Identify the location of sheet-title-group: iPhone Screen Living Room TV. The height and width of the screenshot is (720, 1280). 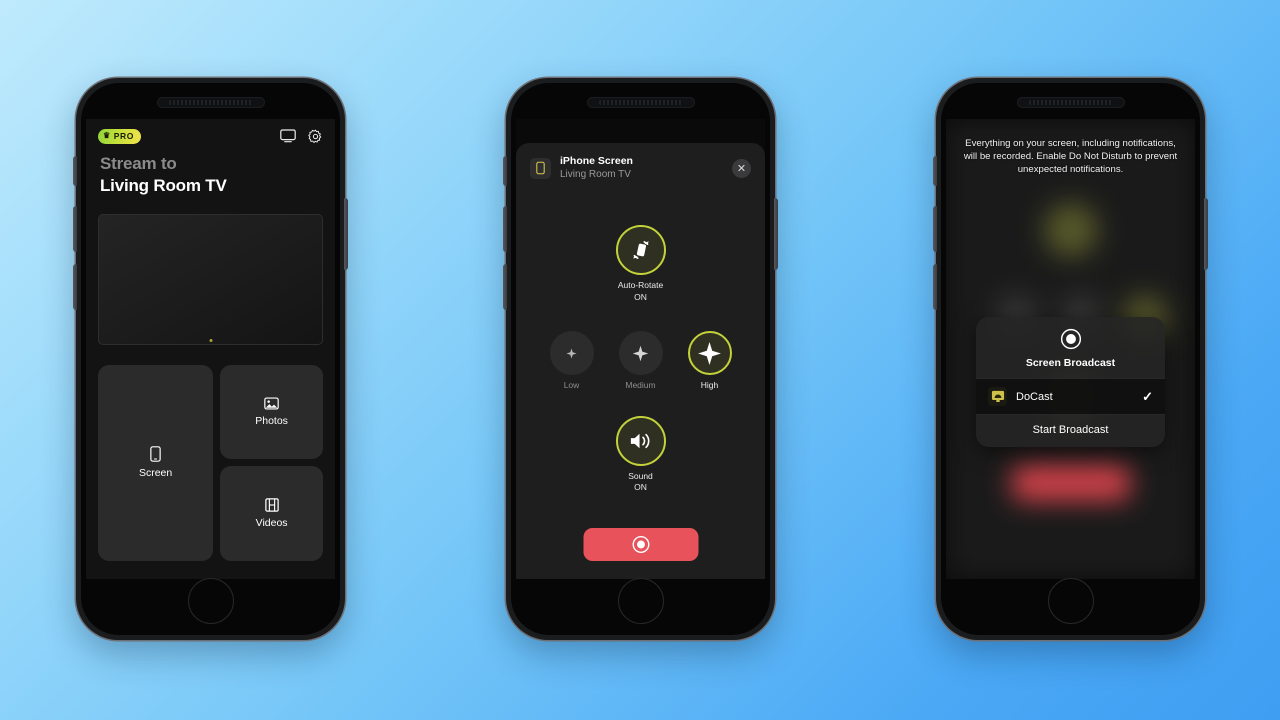
(641, 168).